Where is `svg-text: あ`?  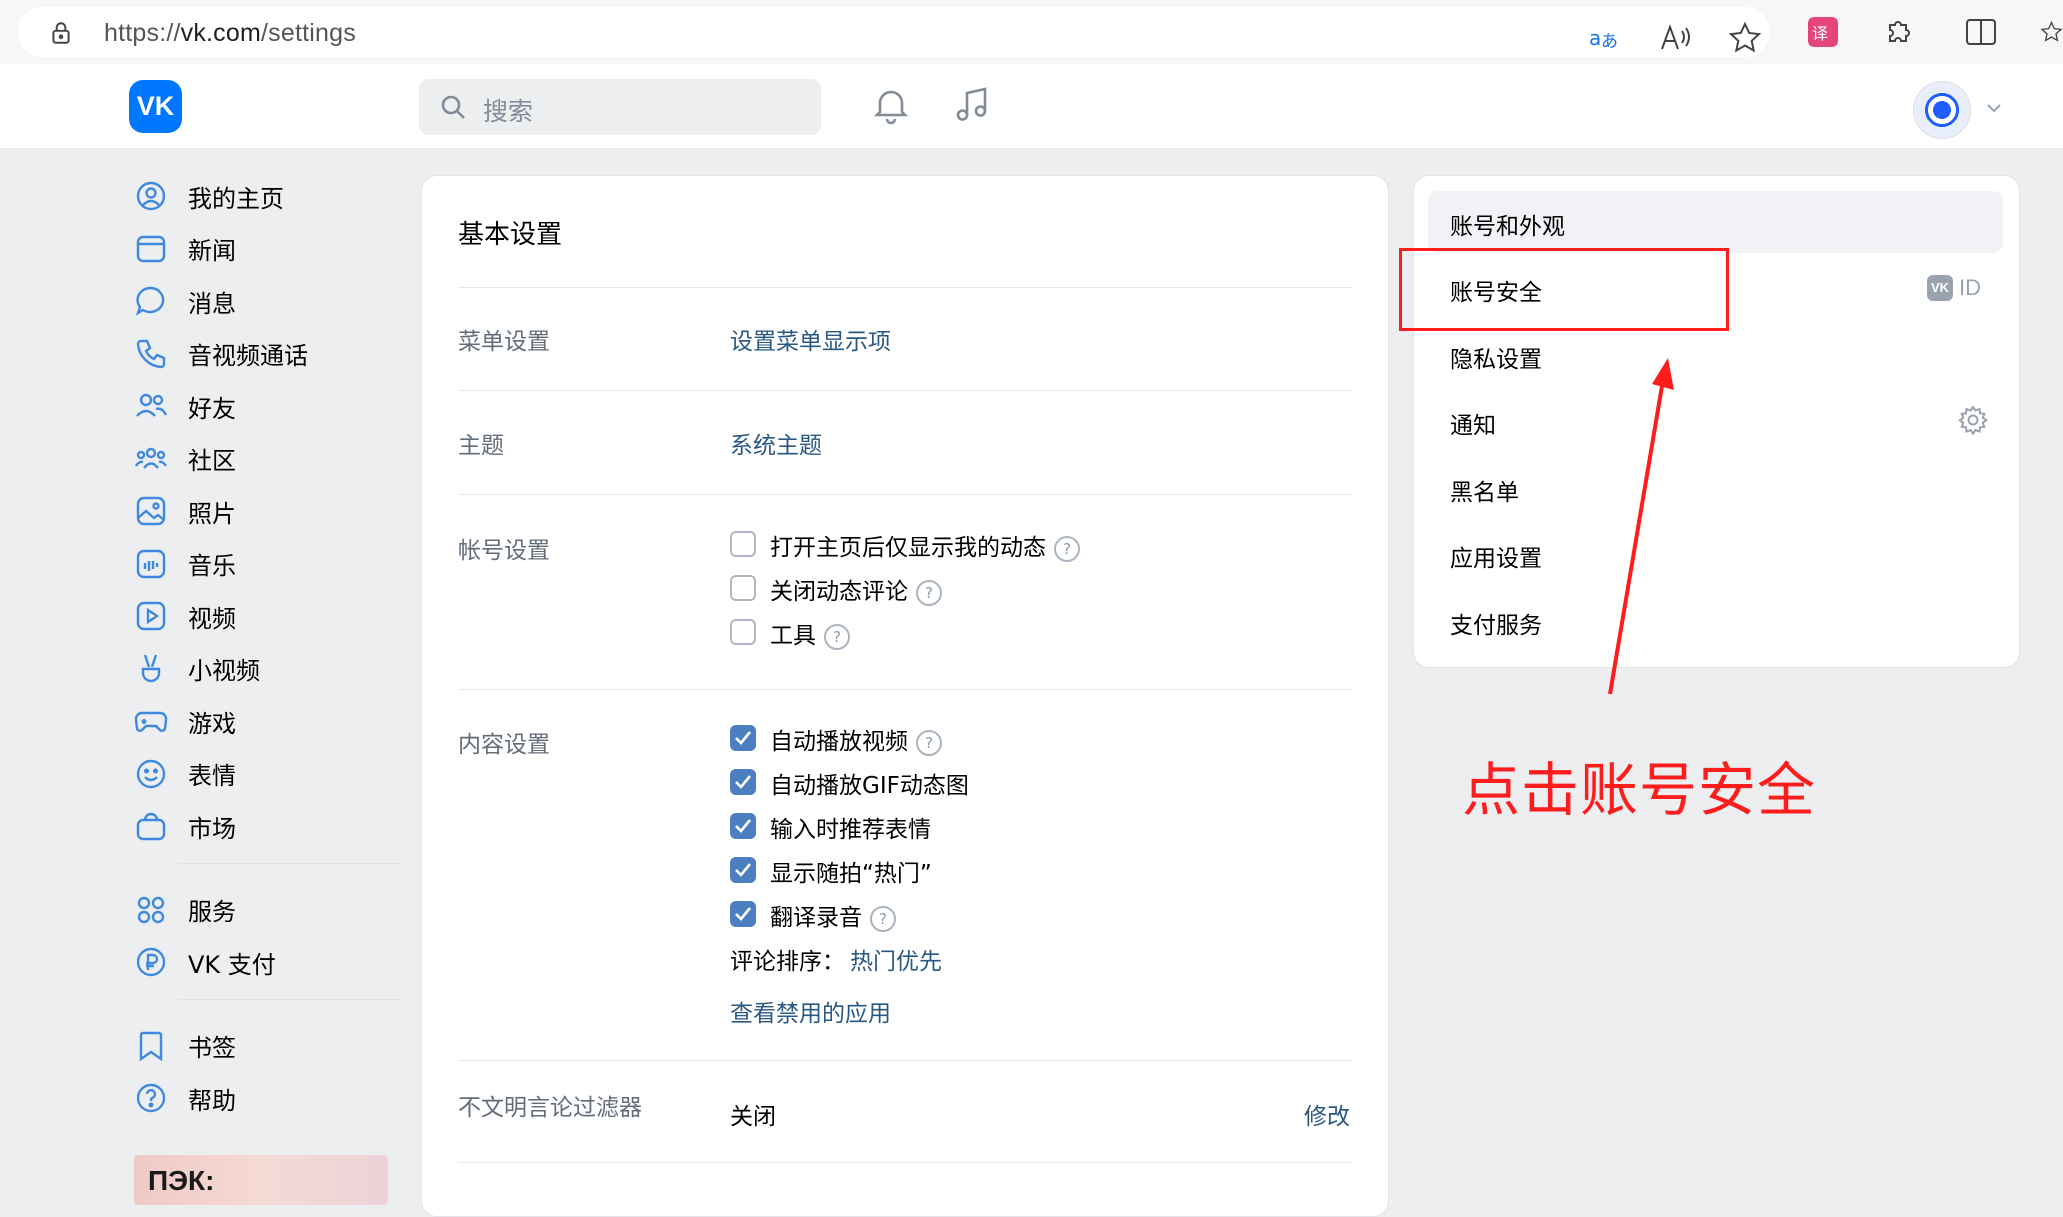 svg-text: あ is located at coordinates (1609, 42).